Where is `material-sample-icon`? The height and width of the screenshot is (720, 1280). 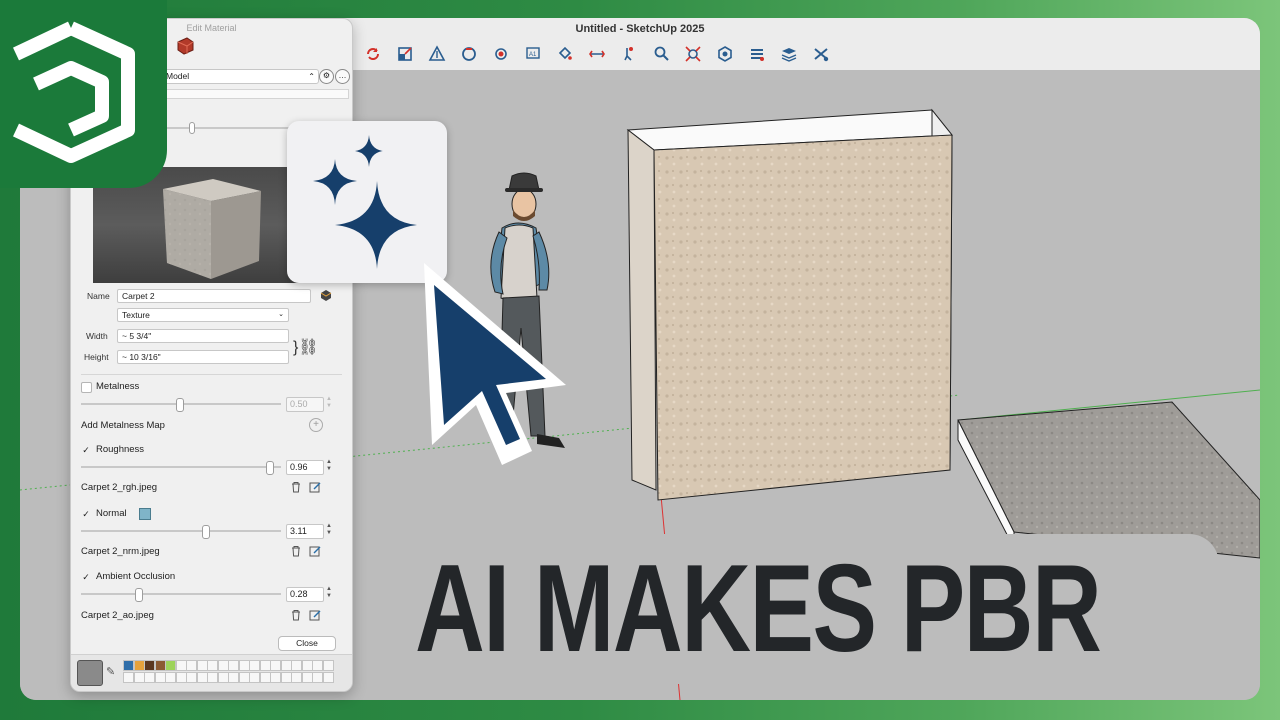 material-sample-icon is located at coordinates (326, 295).